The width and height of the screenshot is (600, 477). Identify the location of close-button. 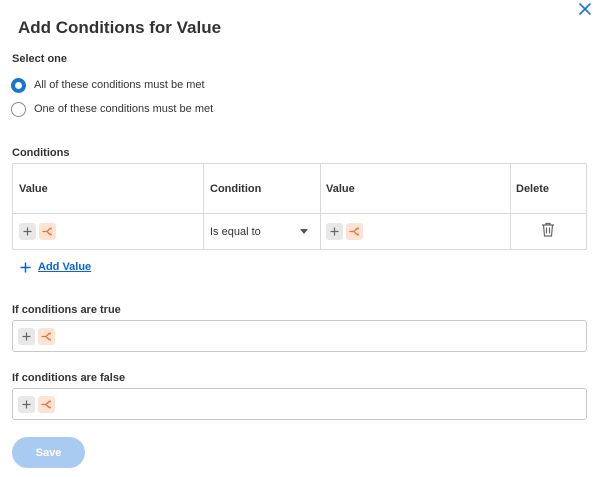
(586, 10).